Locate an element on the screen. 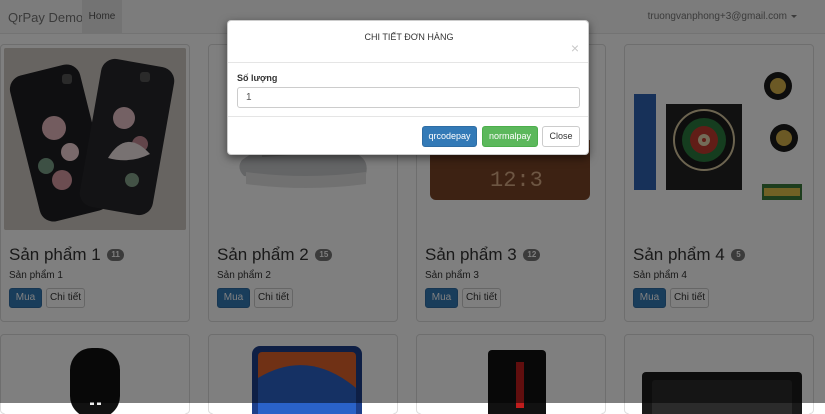  quantity-label: Số lượng is located at coordinates (257, 78).